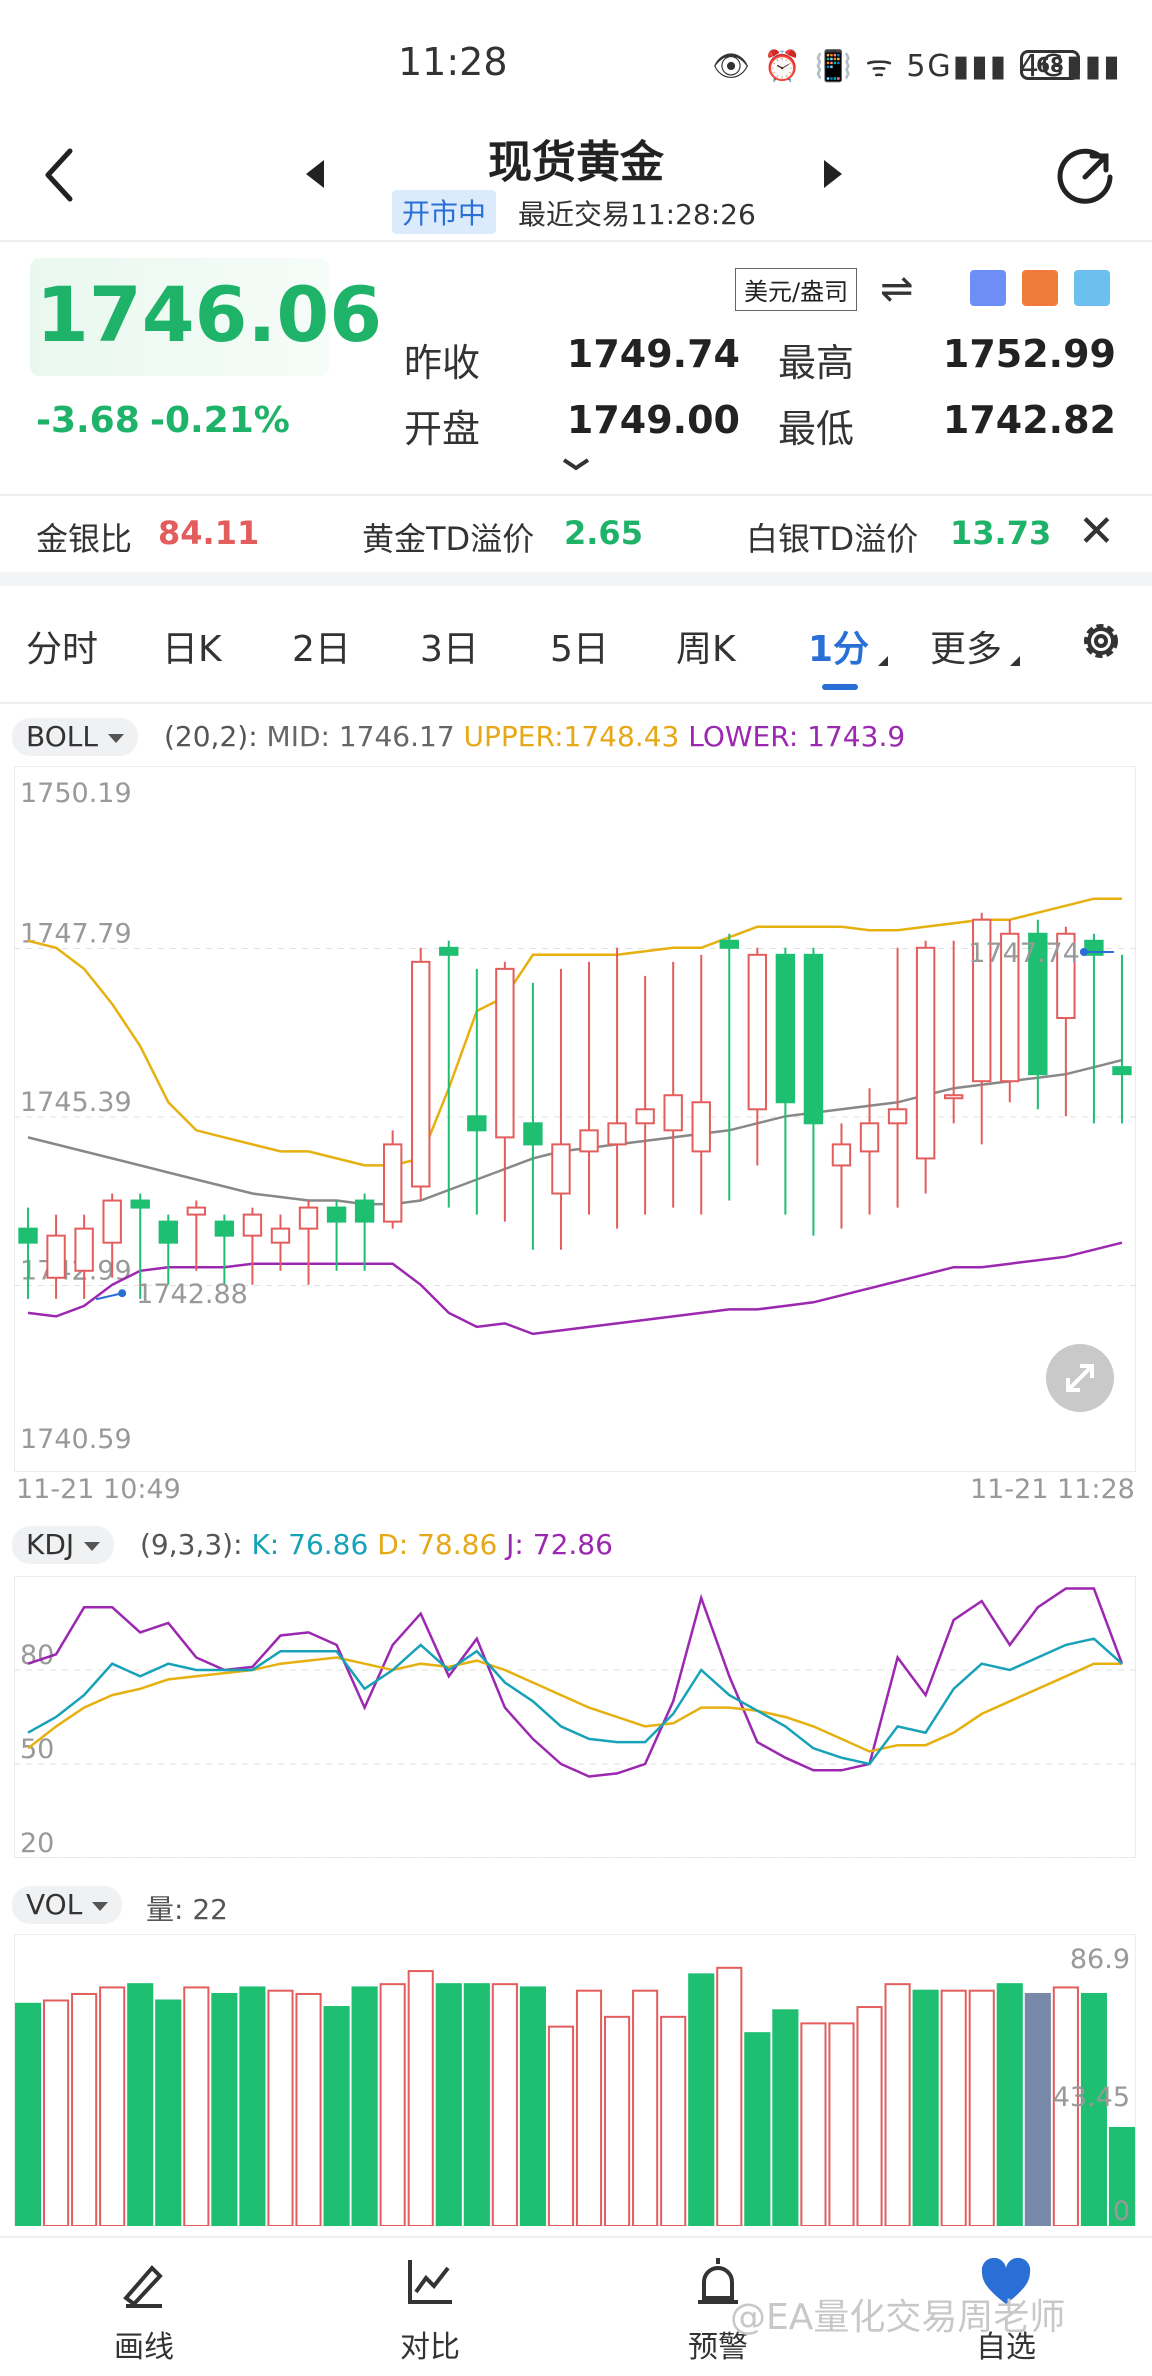  What do you see at coordinates (576, 162) in the screenshot?
I see `page-title: 现货黄金` at bounding box center [576, 162].